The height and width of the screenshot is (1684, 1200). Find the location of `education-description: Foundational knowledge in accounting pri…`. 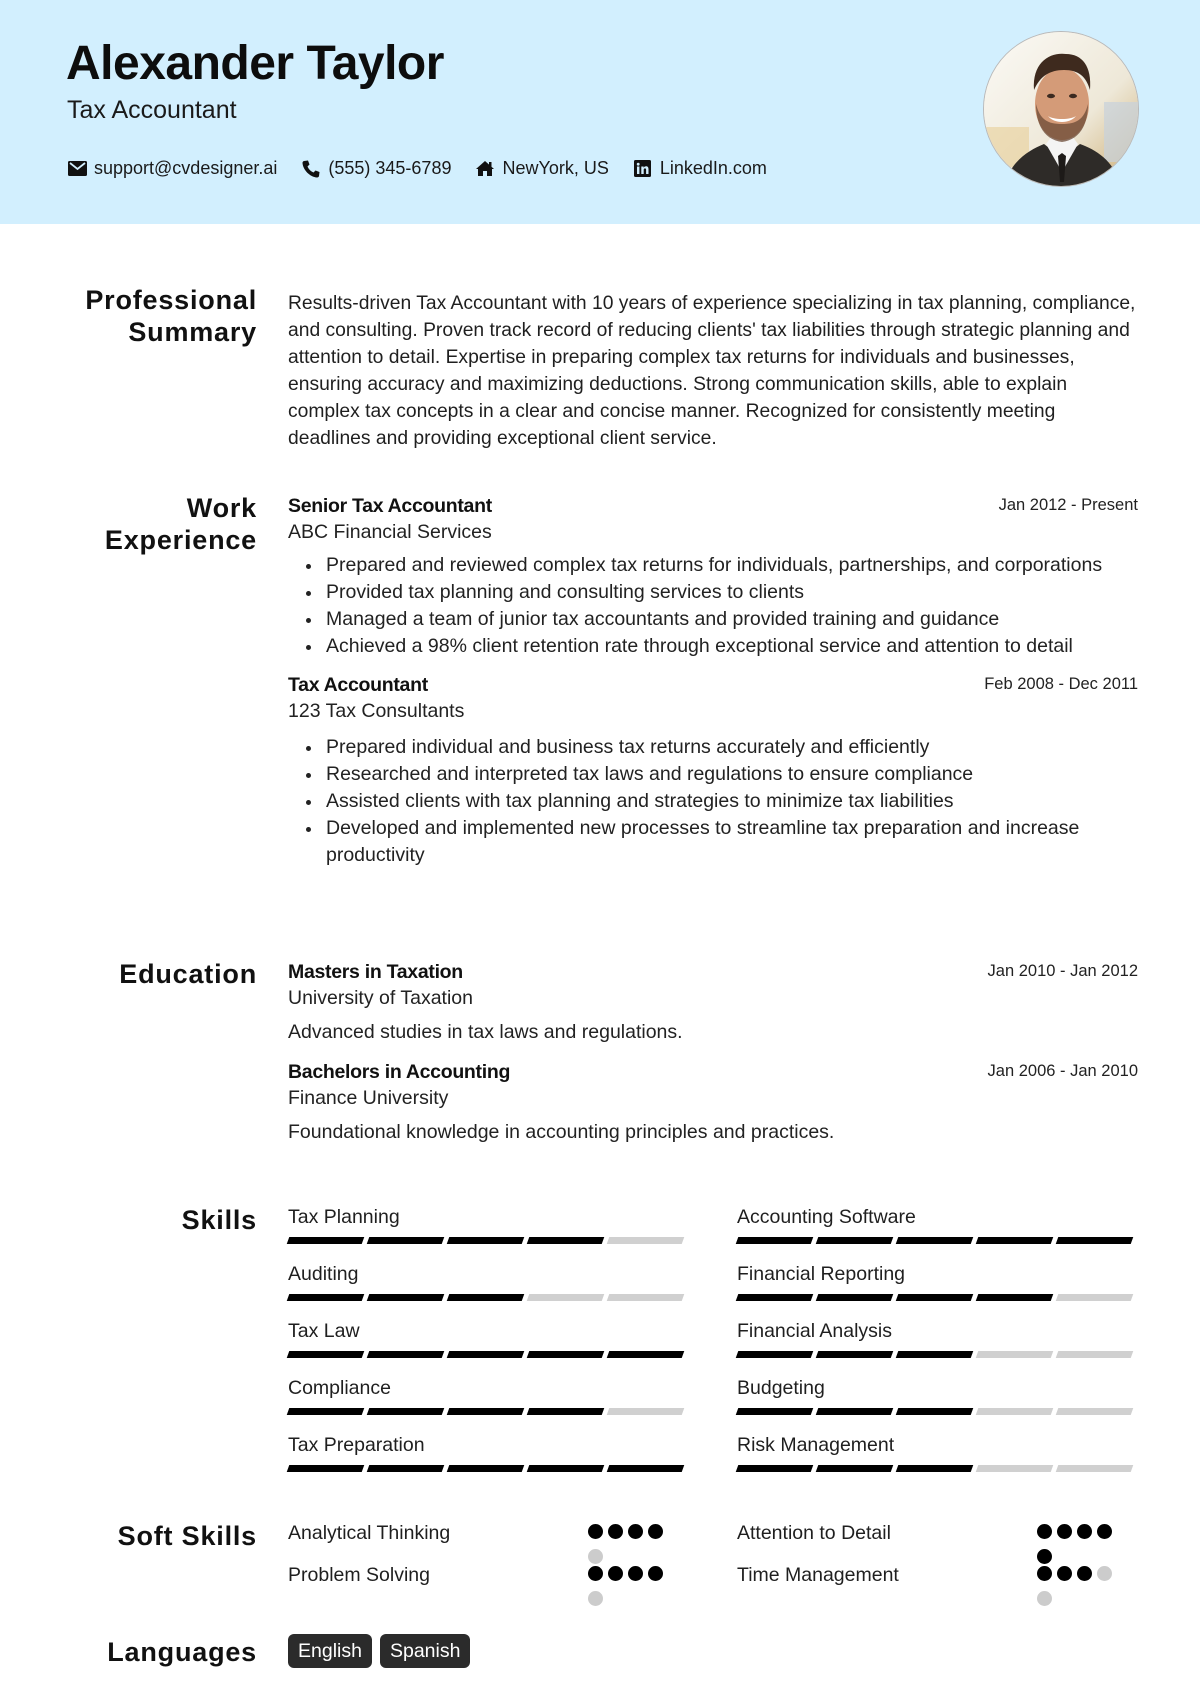

education-description: Foundational knowledge in accounting pri… is located at coordinates (561, 1132).